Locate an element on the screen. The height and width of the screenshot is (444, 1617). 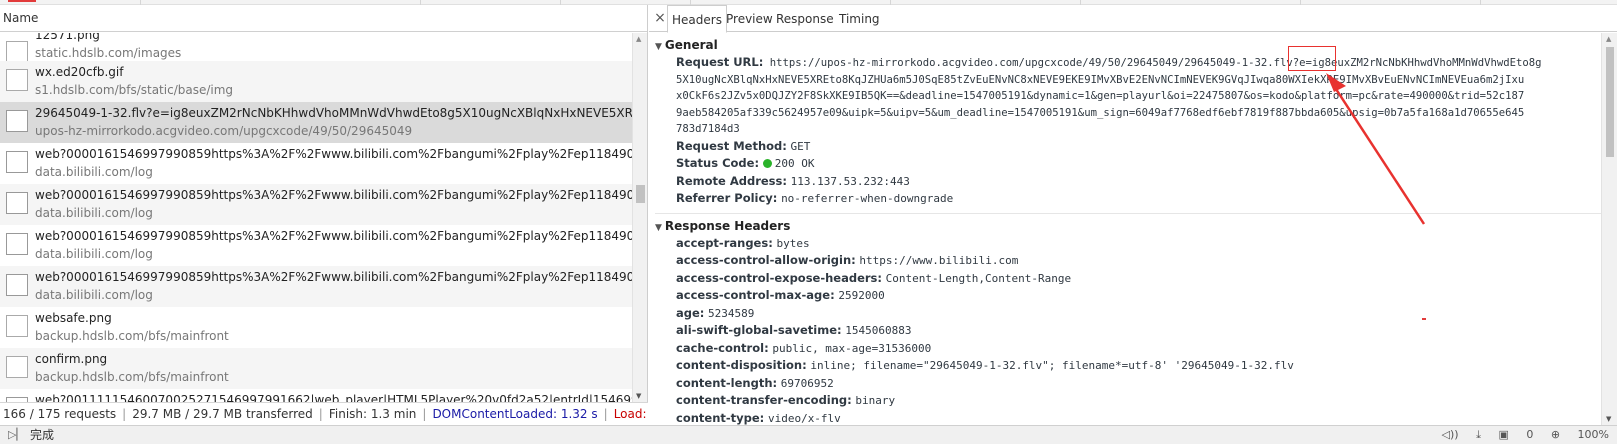
request-name: 12571.png is located at coordinates (67, 37).